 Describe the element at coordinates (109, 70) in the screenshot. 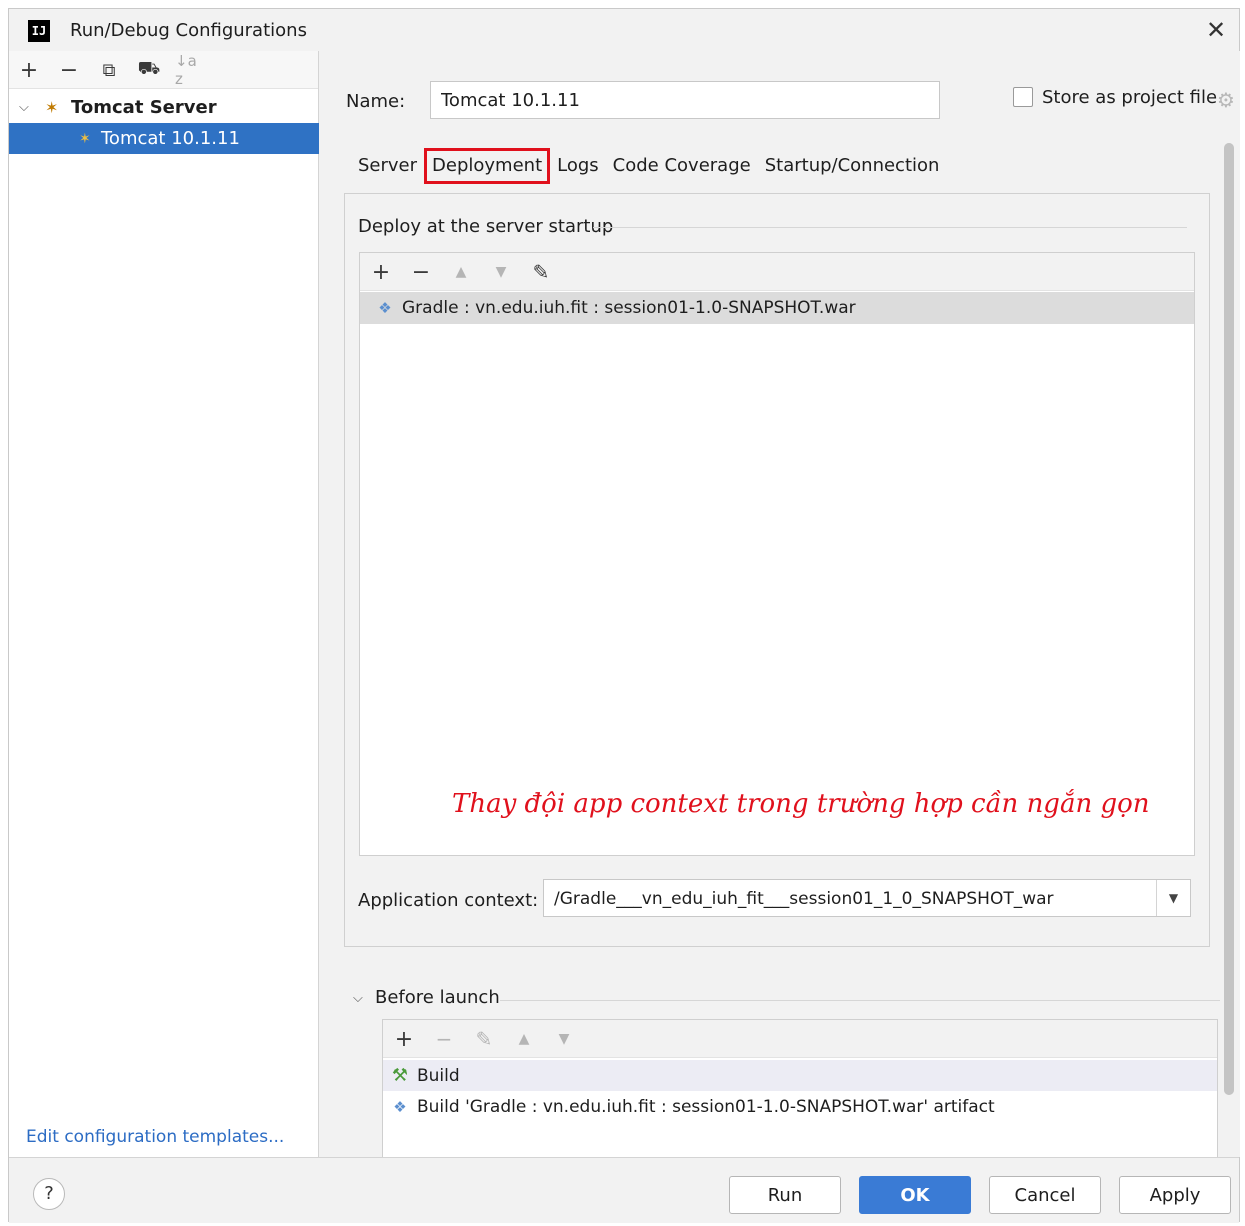

I see `copy-configuration-icon: ⧉` at that location.